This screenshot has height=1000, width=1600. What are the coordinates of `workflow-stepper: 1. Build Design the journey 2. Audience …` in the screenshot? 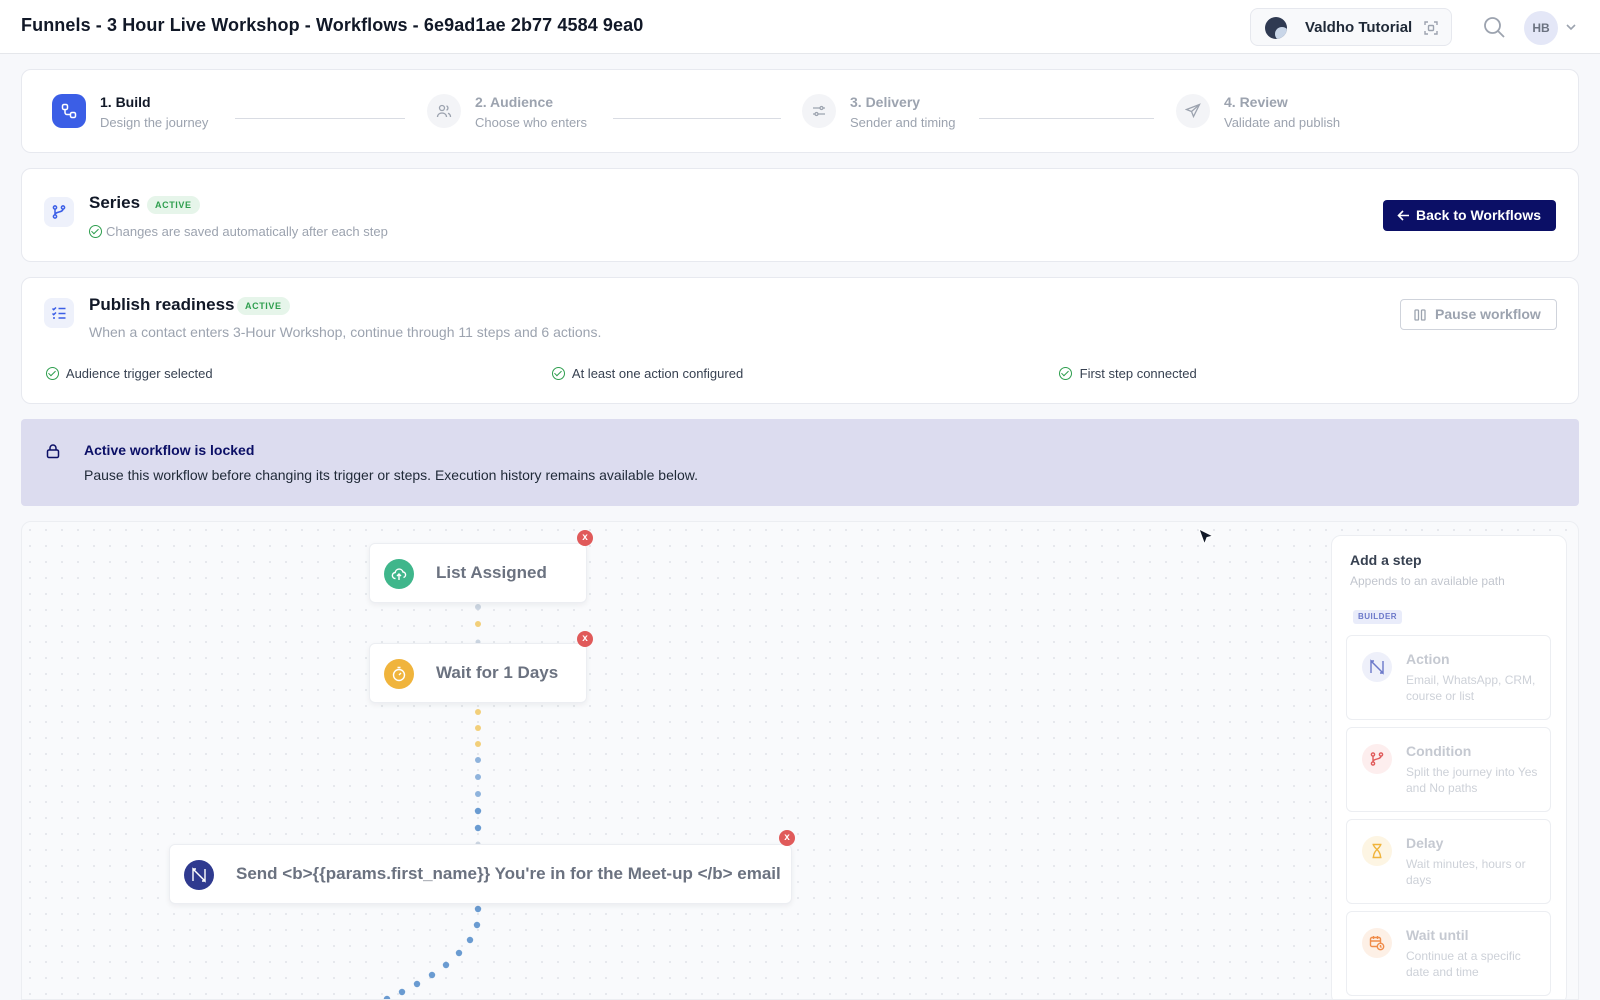 It's located at (800, 111).